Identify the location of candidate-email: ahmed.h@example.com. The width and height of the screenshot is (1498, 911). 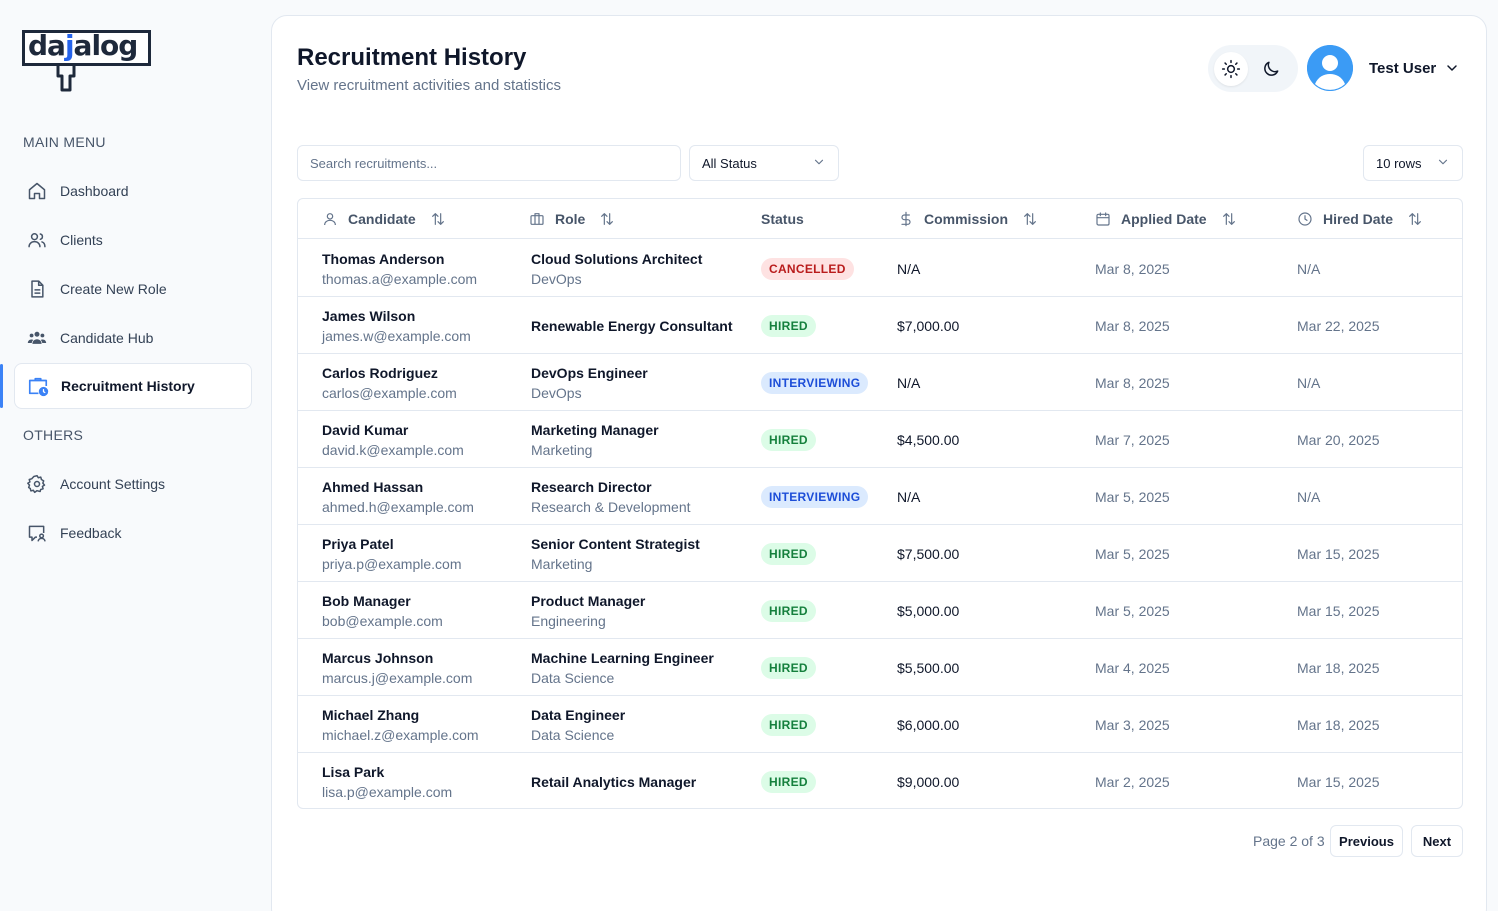
(398, 506).